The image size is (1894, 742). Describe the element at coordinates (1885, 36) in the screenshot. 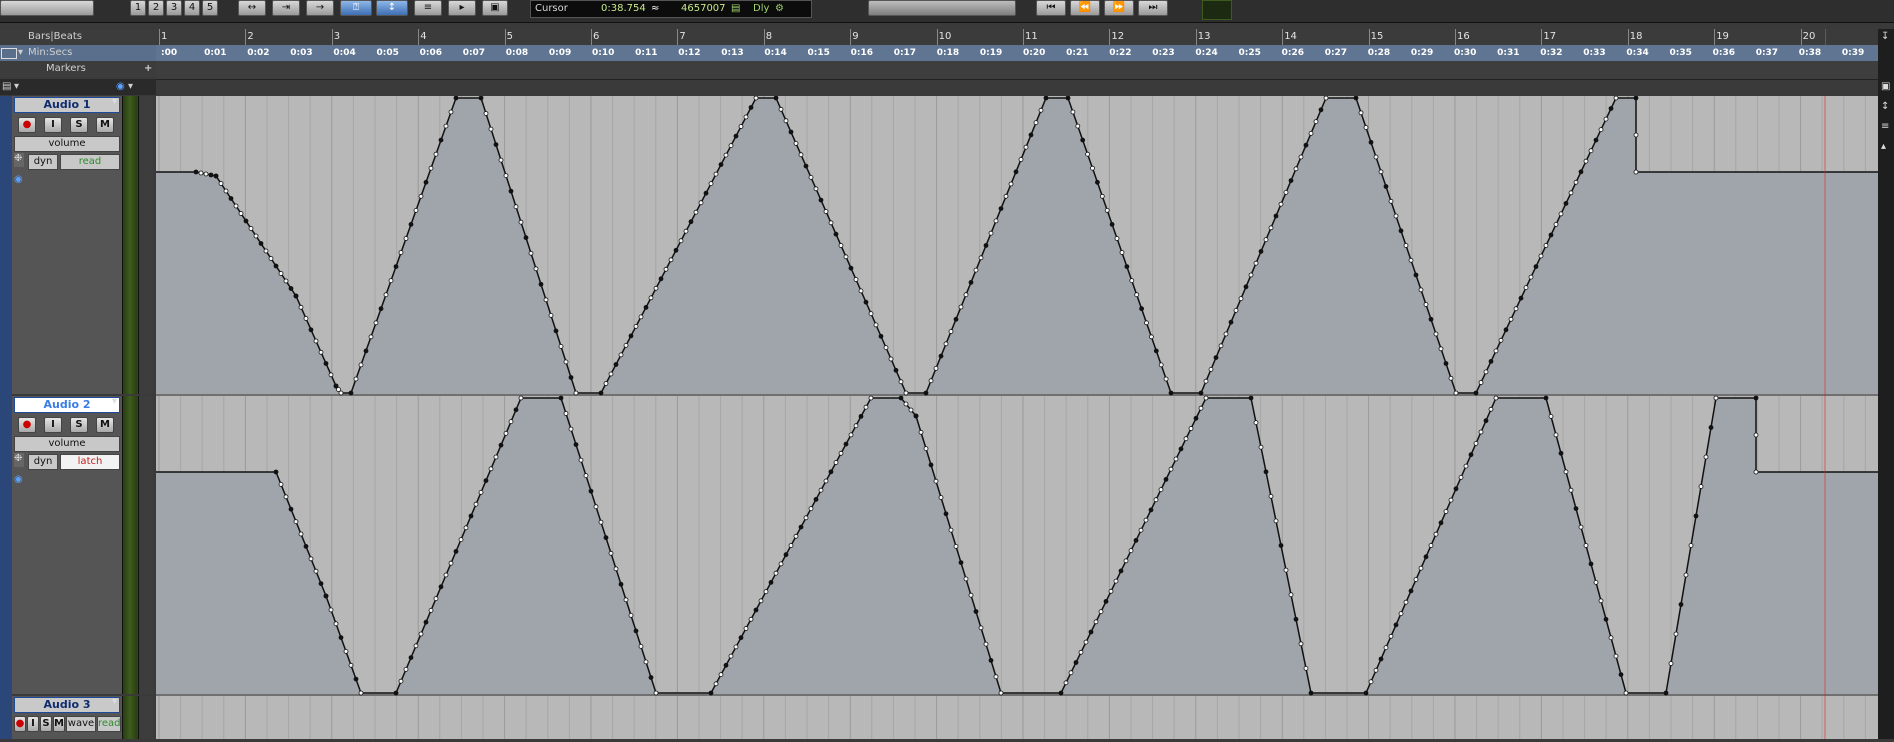

I see `scroll-top-icon: ↧` at that location.